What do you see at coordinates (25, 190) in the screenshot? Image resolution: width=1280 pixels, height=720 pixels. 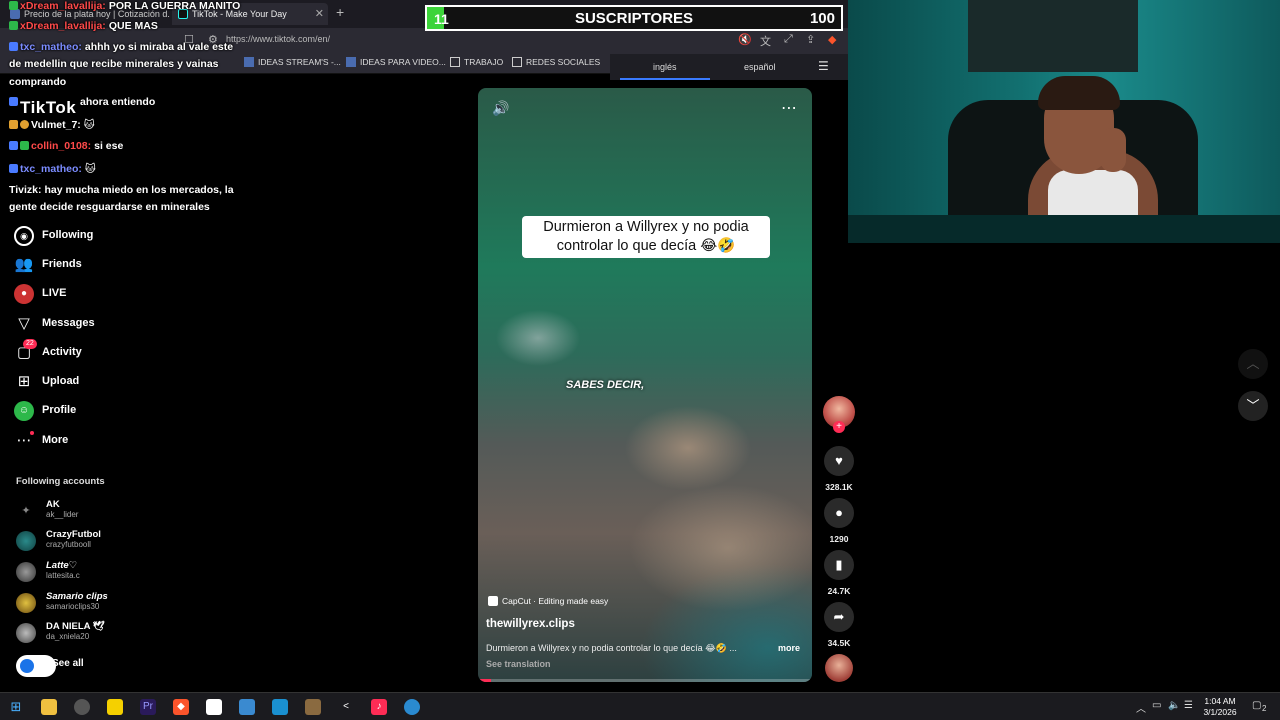 I see `chat-username: Tivizk:` at bounding box center [25, 190].